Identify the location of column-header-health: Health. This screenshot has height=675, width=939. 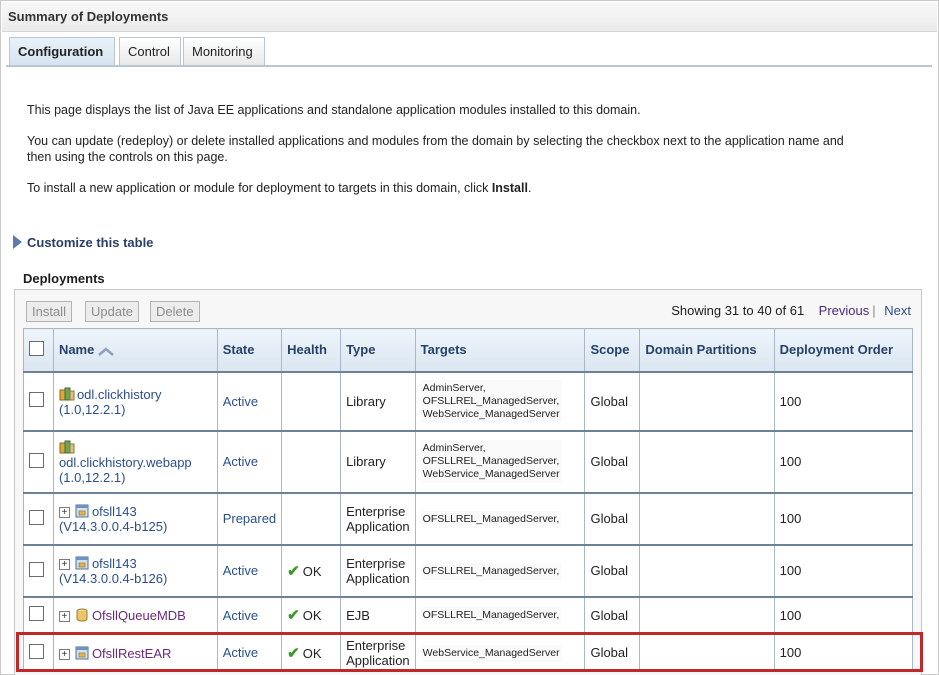
(311, 350).